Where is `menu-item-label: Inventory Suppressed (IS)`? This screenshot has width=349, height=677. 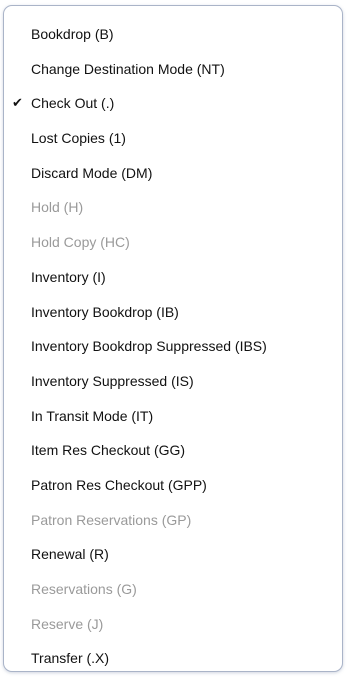
menu-item-label: Inventory Suppressed (IS) is located at coordinates (112, 380).